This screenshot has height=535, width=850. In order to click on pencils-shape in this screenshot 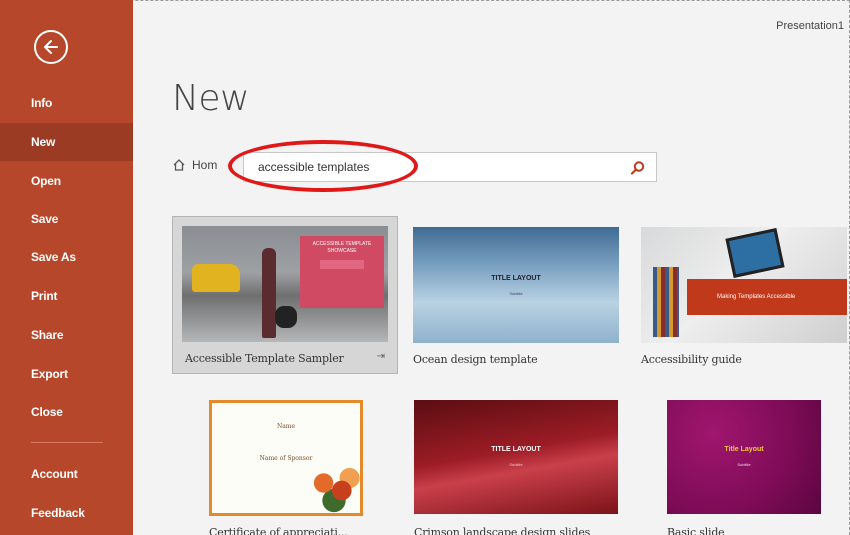, I will do `click(666, 302)`.